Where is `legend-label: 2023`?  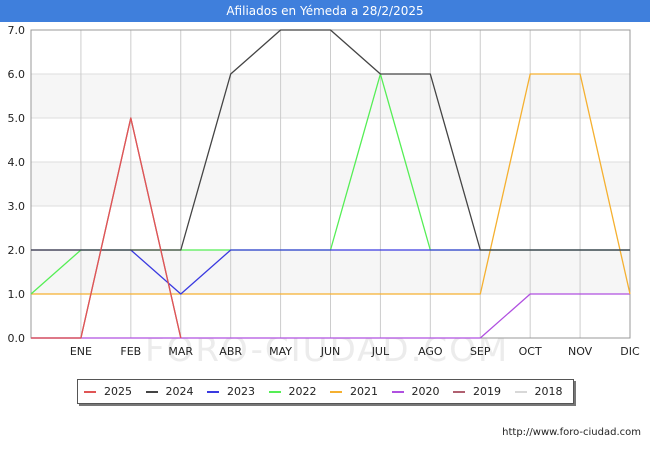 legend-label: 2023 is located at coordinates (241, 391).